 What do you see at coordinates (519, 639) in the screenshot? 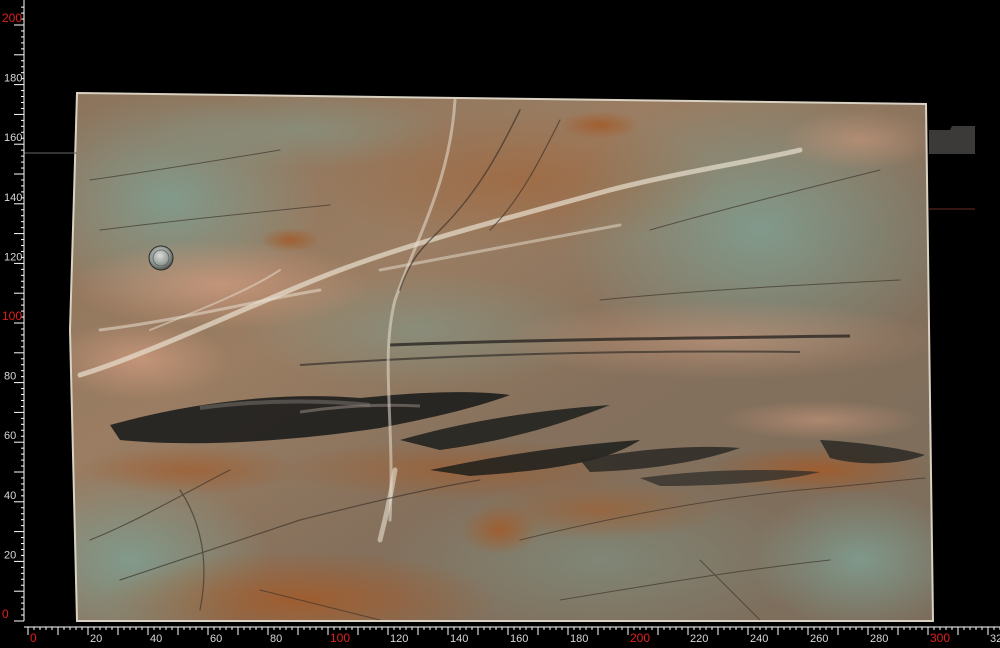
I see `x-ruler-label: 160` at bounding box center [519, 639].